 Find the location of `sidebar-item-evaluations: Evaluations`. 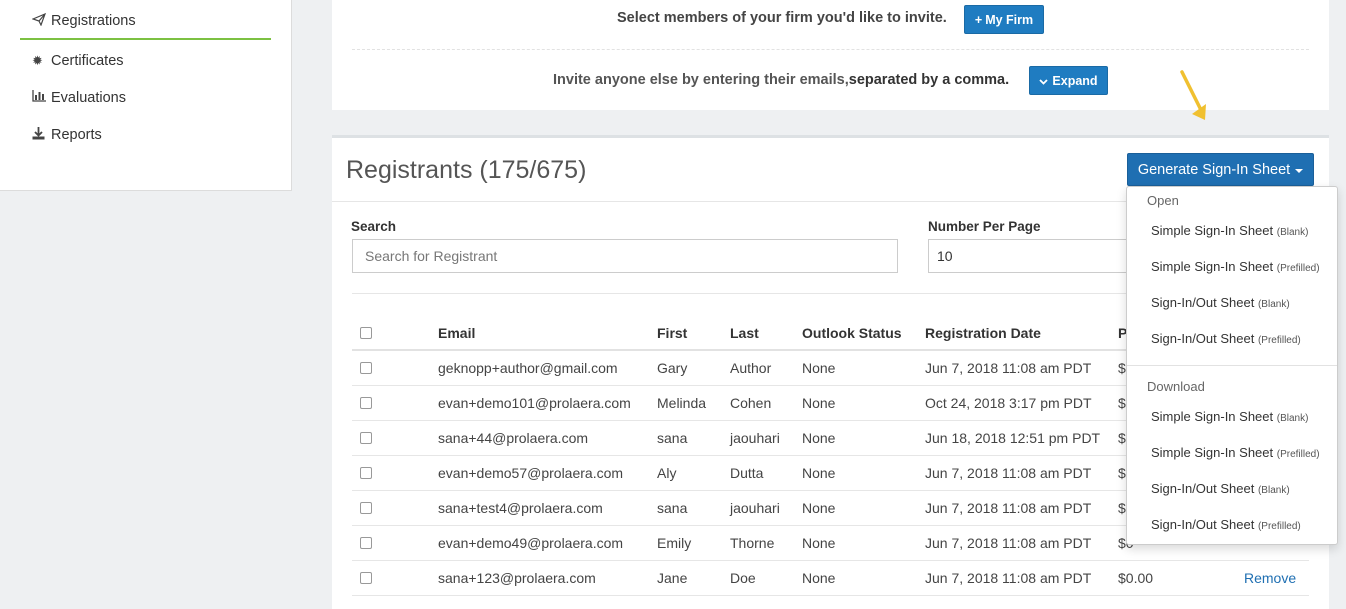

sidebar-item-evaluations: Evaluations is located at coordinates (145, 97).